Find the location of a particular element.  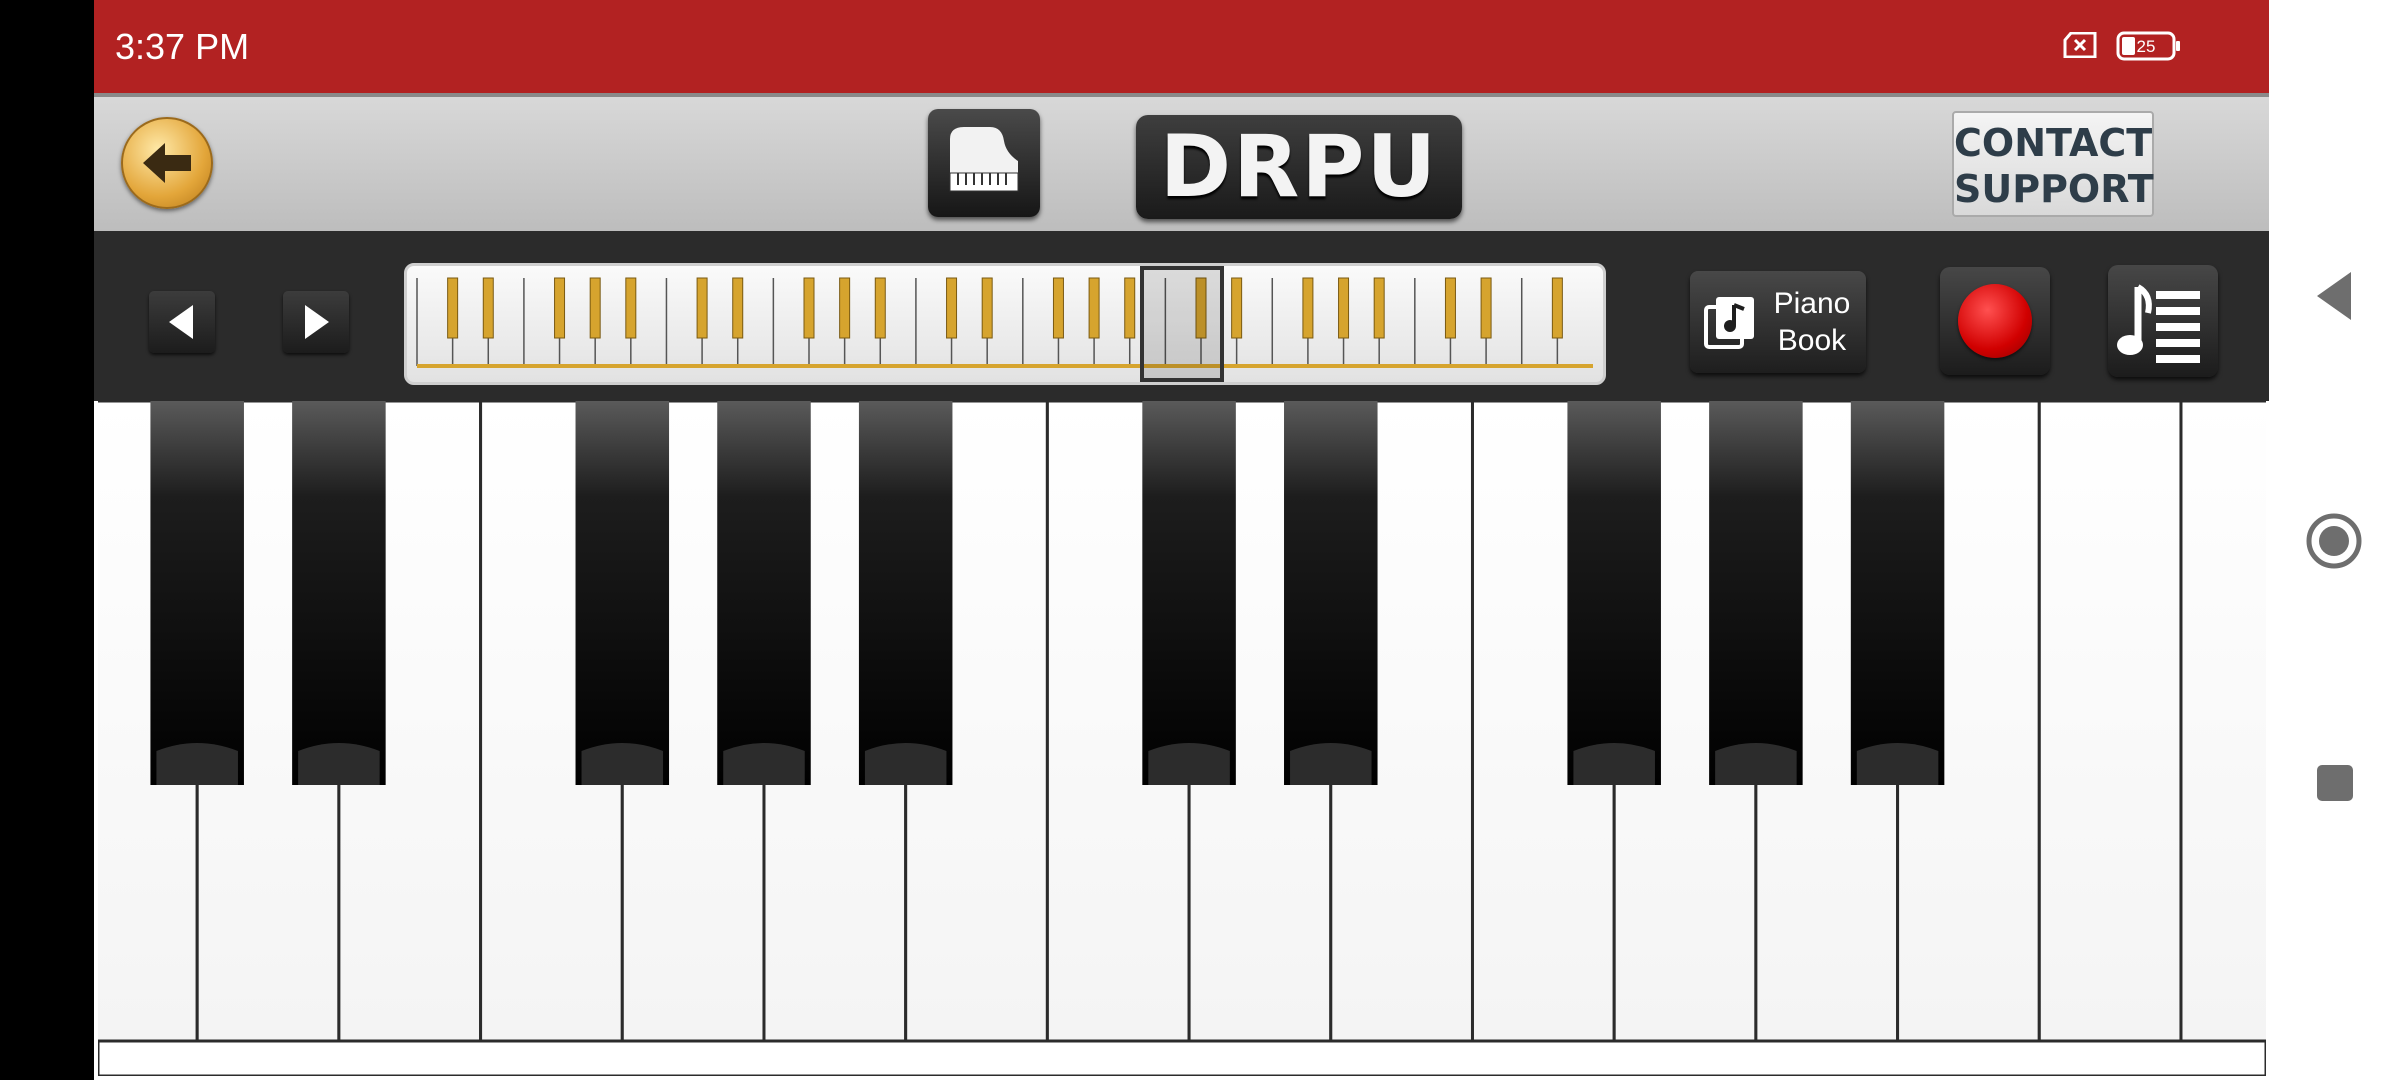

app-logo: DRPU is located at coordinates (1299, 167).